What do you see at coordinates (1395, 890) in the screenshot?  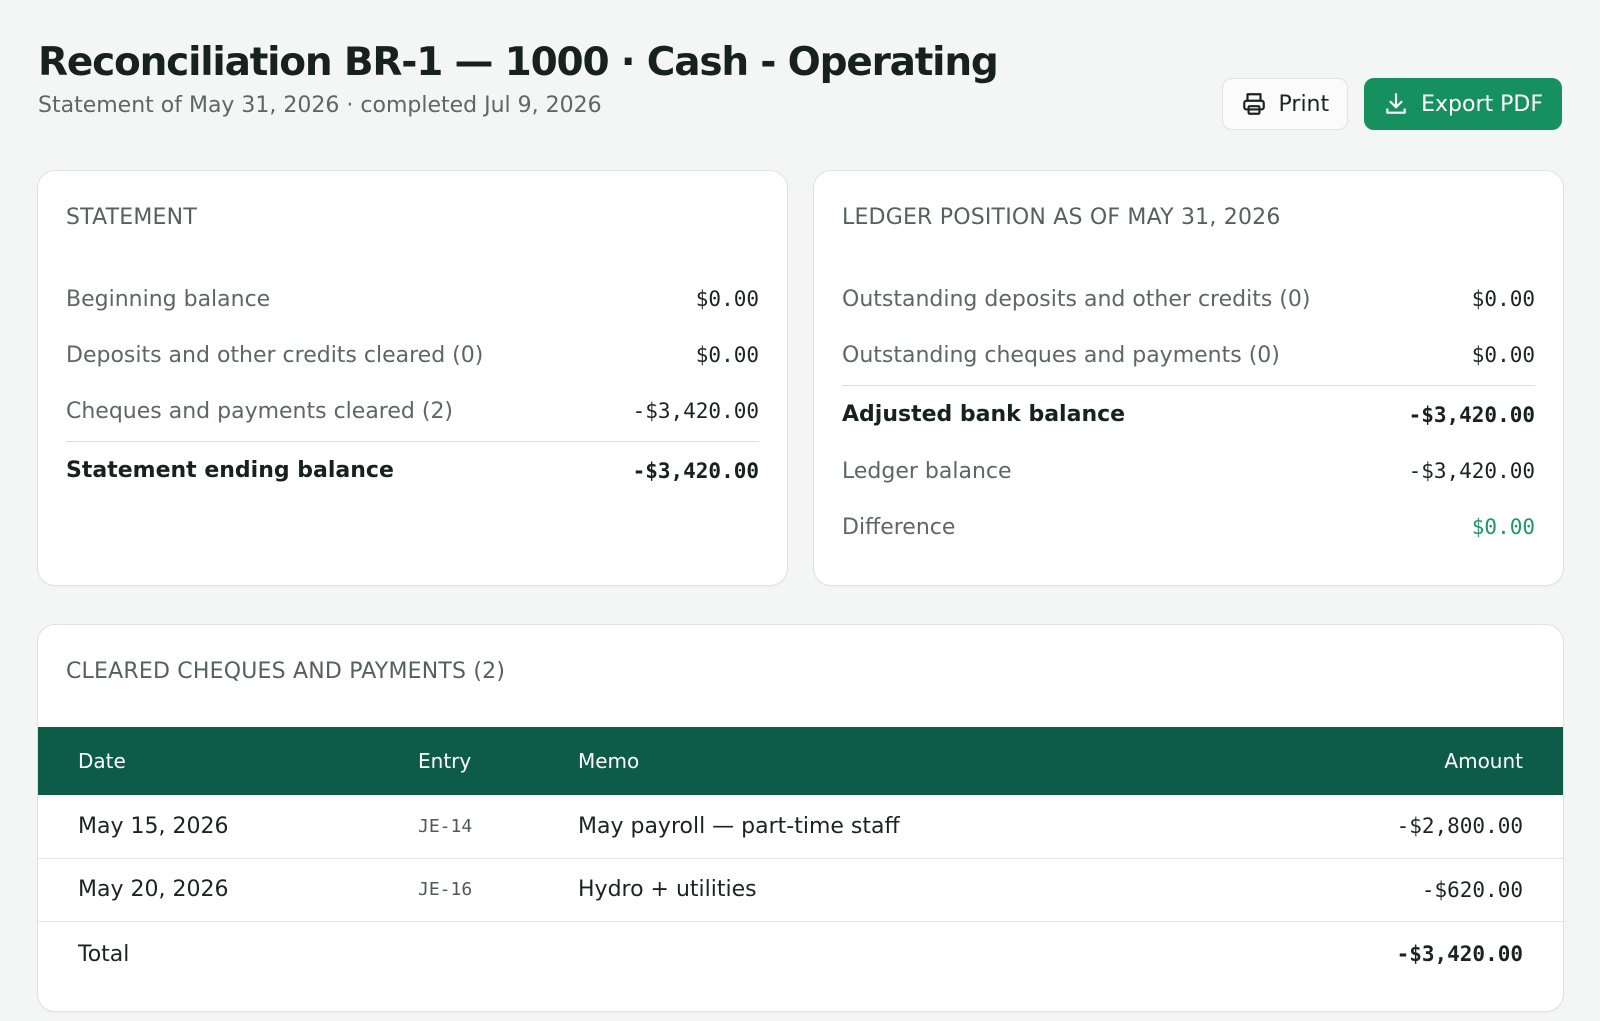 I see `cell-amount: -$620.00` at bounding box center [1395, 890].